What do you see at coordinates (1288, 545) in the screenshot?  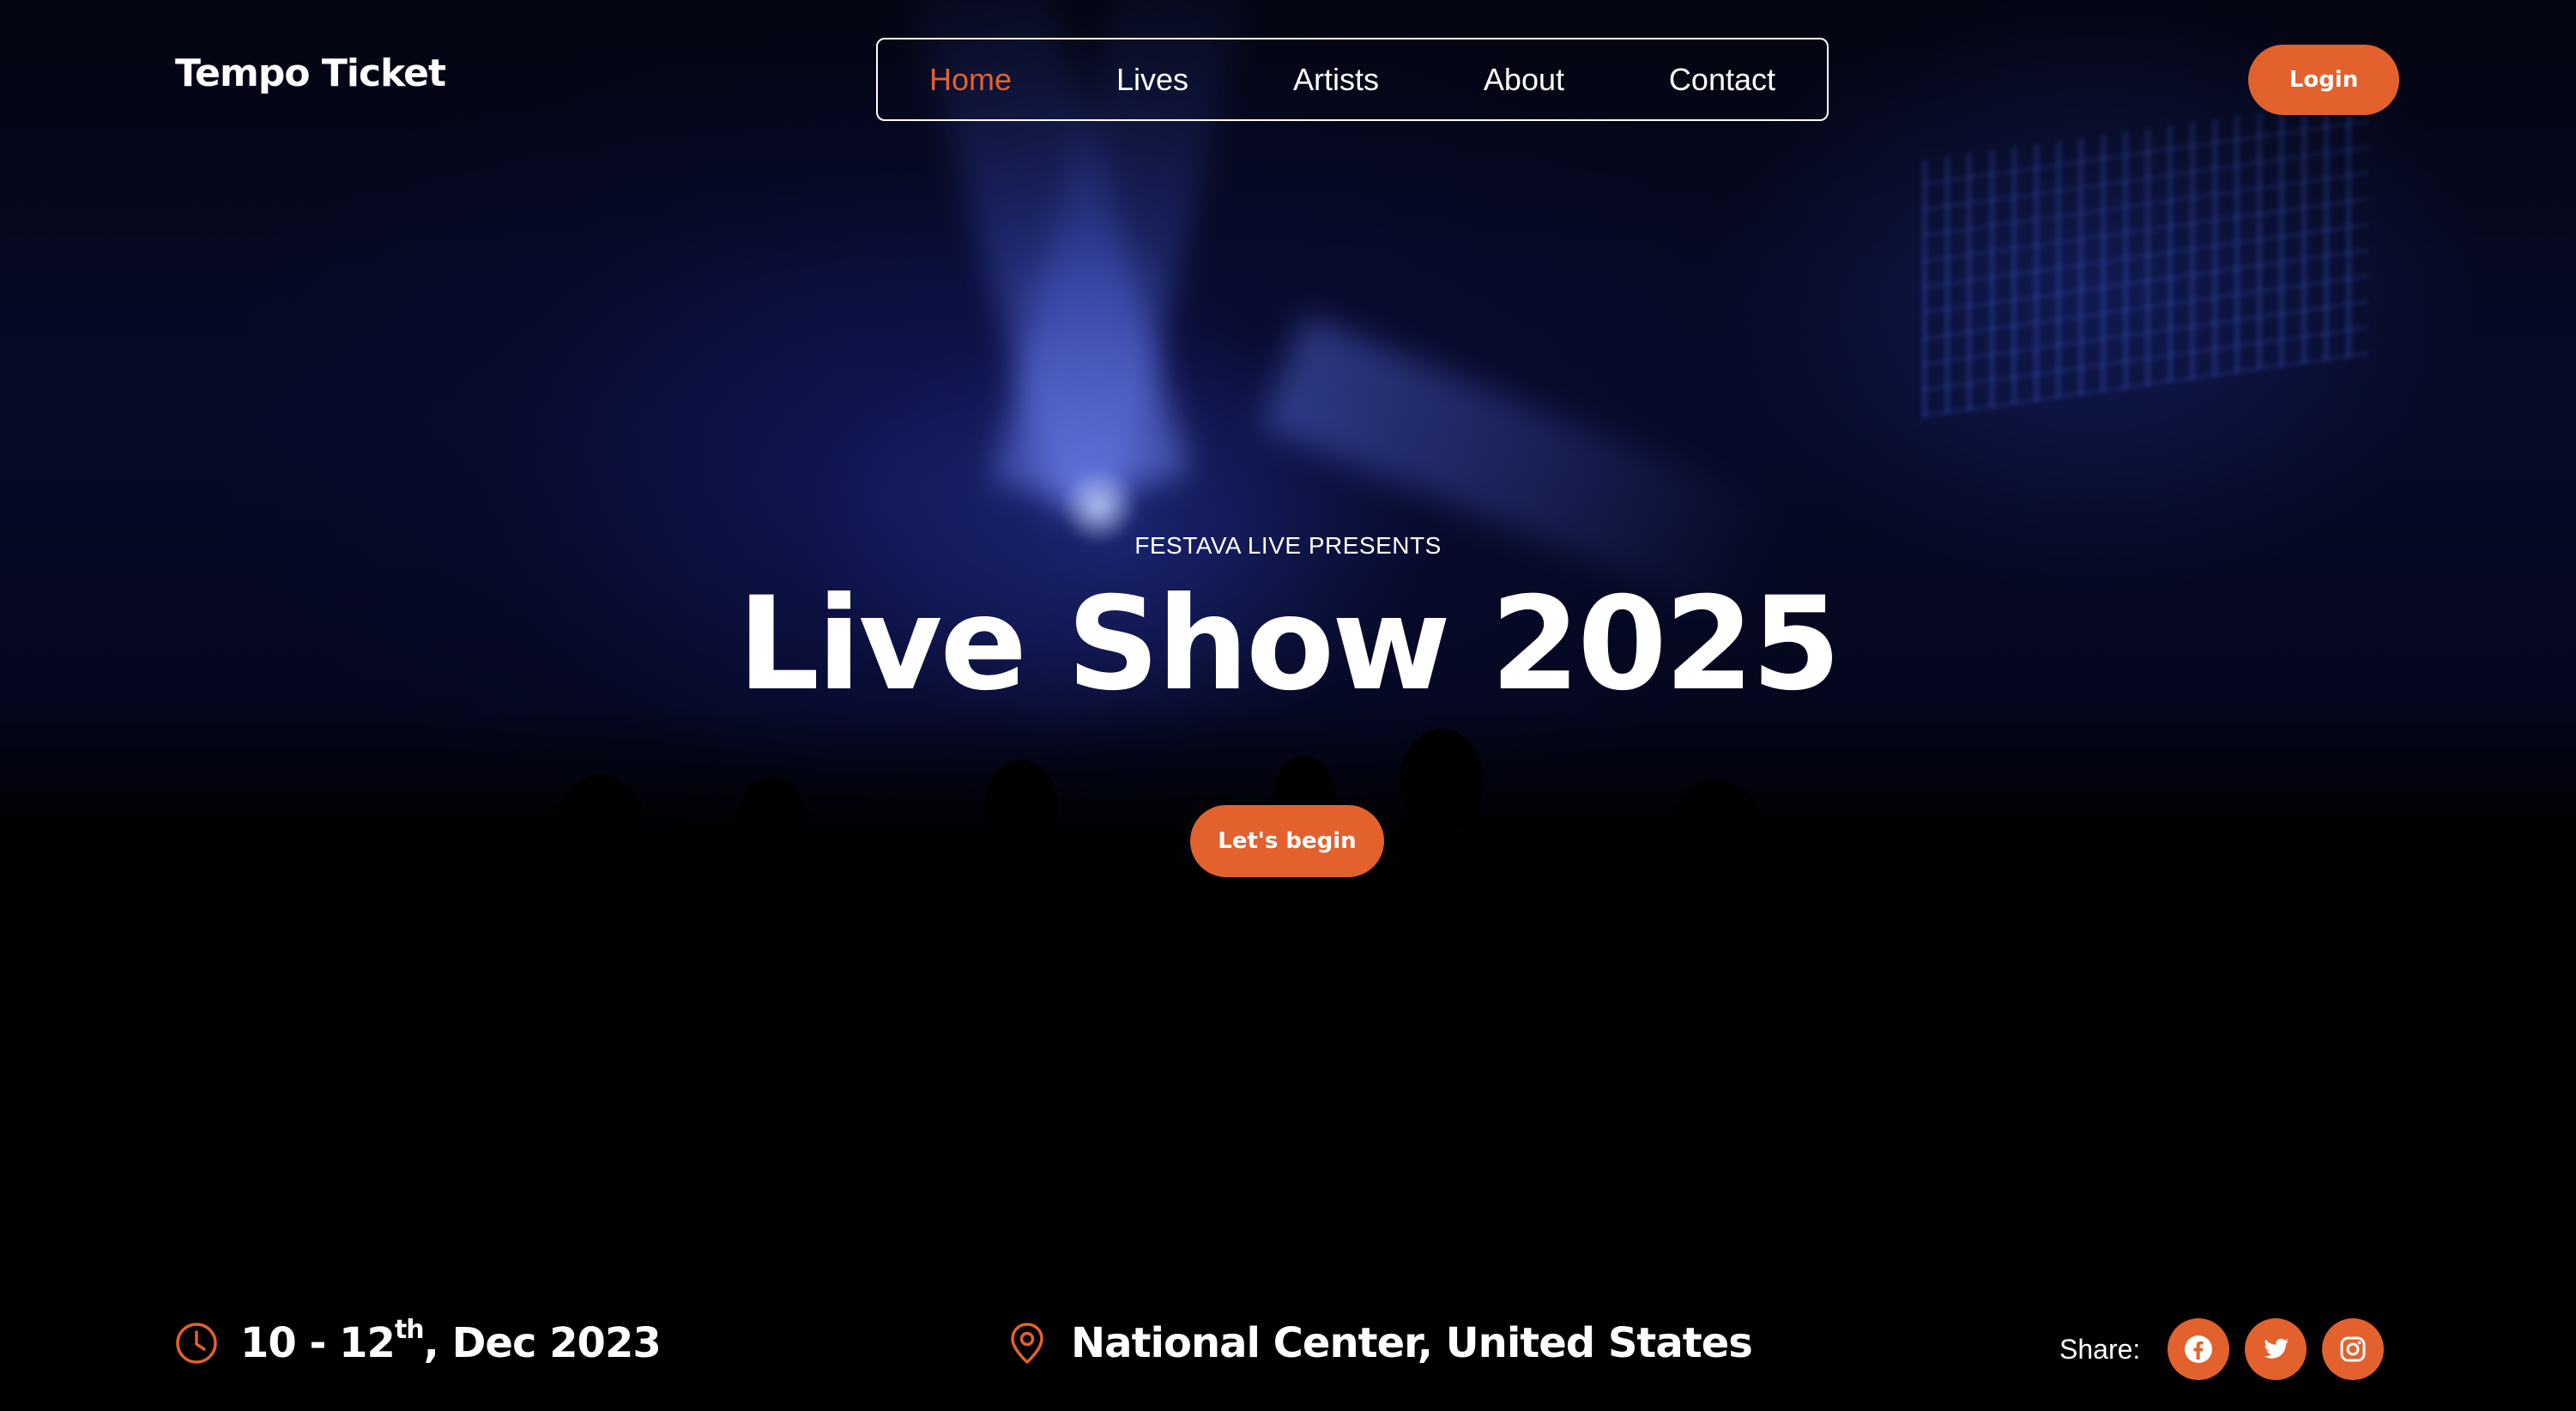 I see `hero-eyebrow: FESTAVA LIVE PRESENTS` at bounding box center [1288, 545].